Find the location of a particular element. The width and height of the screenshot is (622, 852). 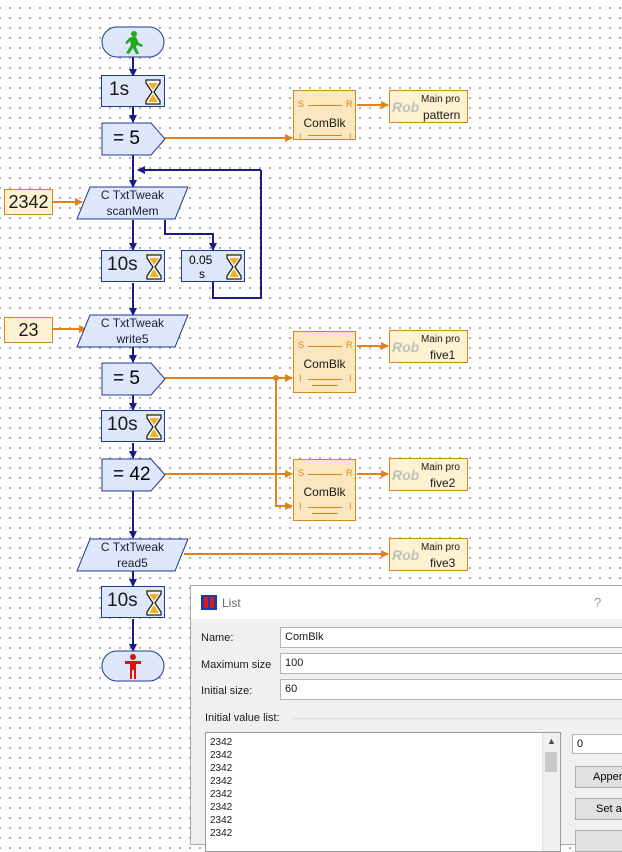

next-button-partial is located at coordinates (598, 841).